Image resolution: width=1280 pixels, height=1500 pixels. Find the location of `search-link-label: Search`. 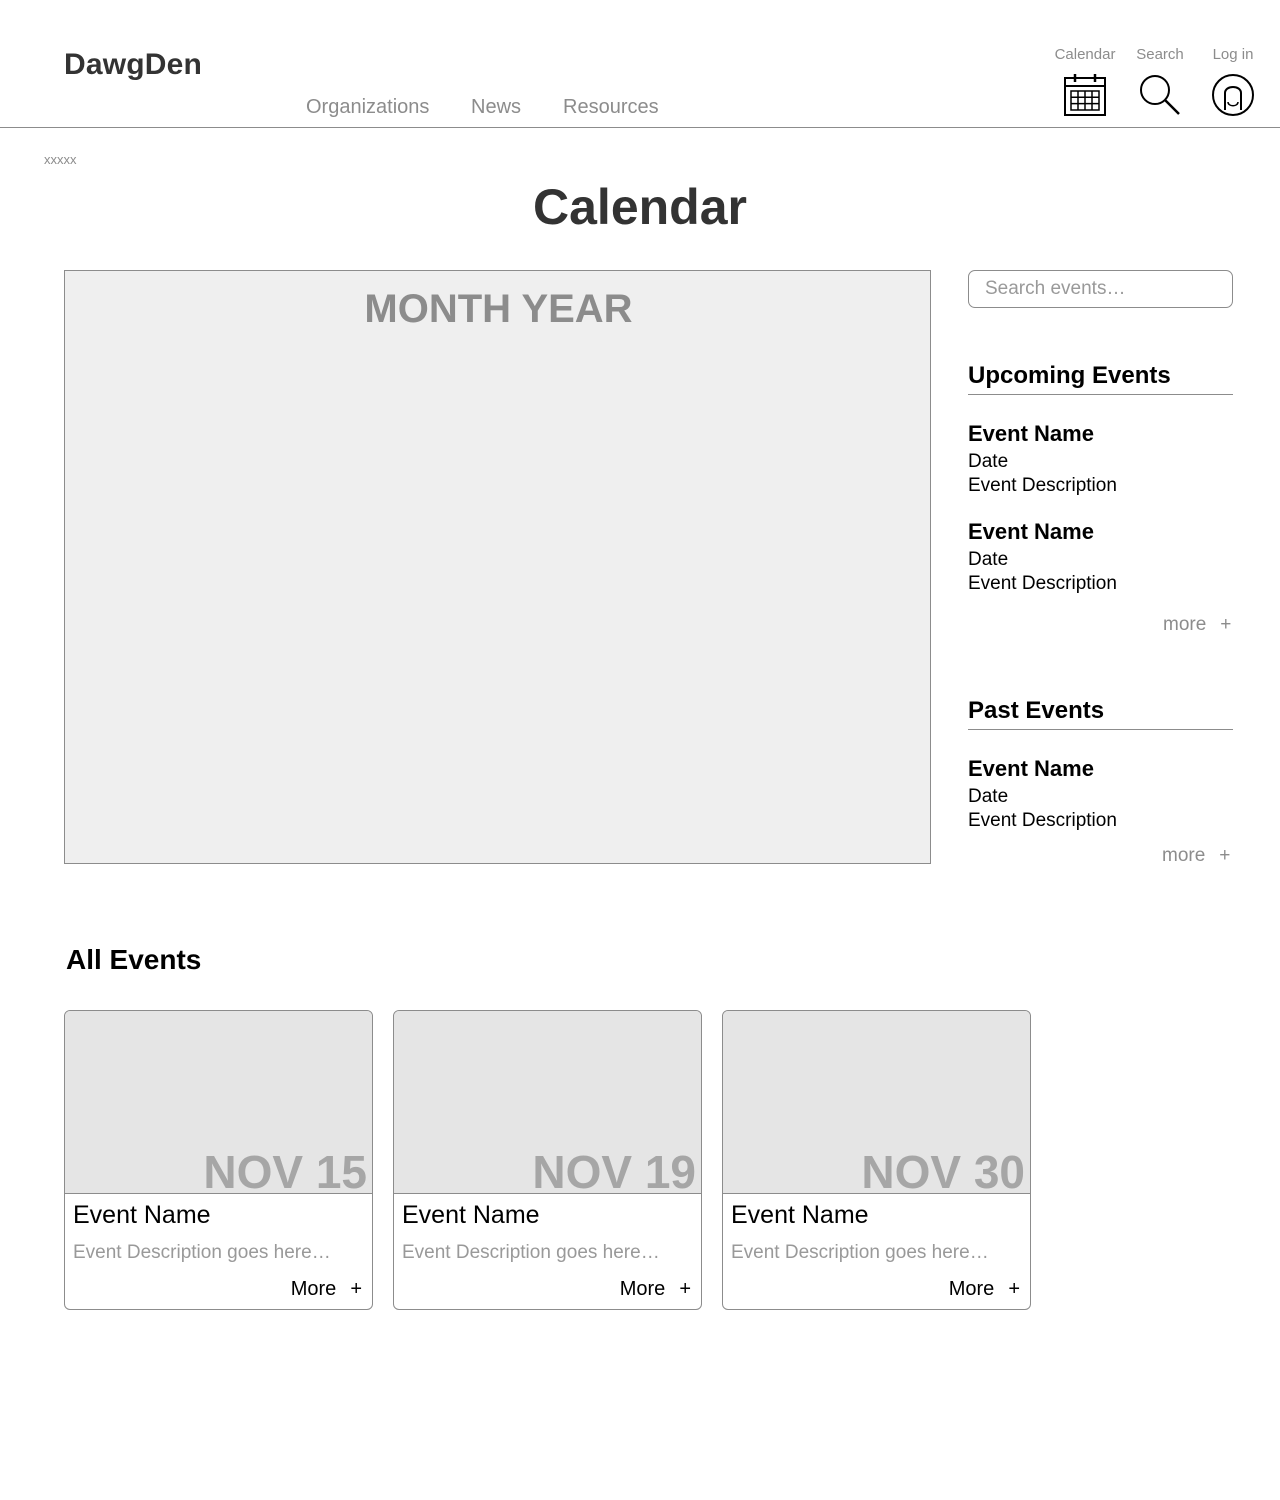

search-link-label: Search is located at coordinates (1160, 54).